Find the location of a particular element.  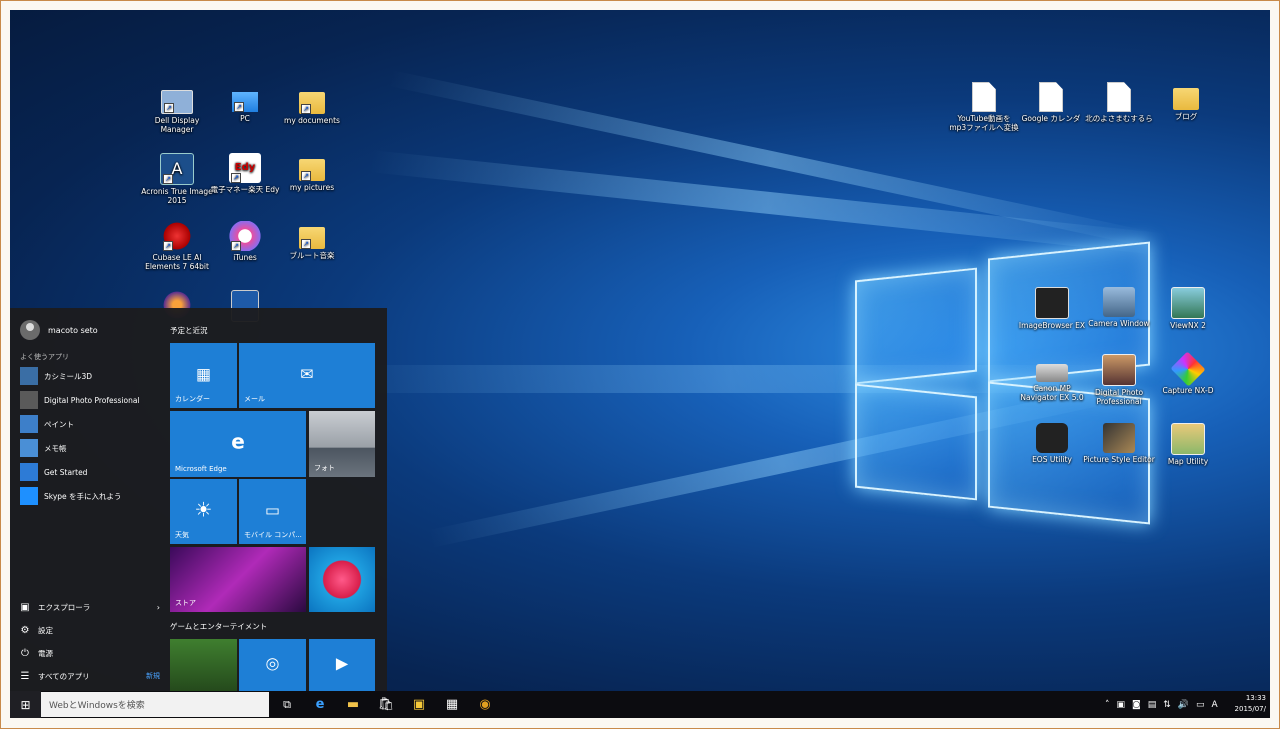

desktop-icon-label: 北のよさまむするら is located at coordinates (1119, 118).